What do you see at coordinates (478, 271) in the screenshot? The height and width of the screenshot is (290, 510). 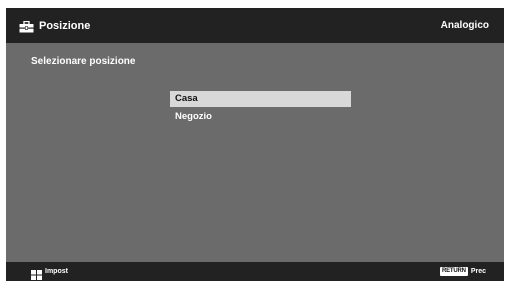 I see `back-label: Prec` at bounding box center [478, 271].